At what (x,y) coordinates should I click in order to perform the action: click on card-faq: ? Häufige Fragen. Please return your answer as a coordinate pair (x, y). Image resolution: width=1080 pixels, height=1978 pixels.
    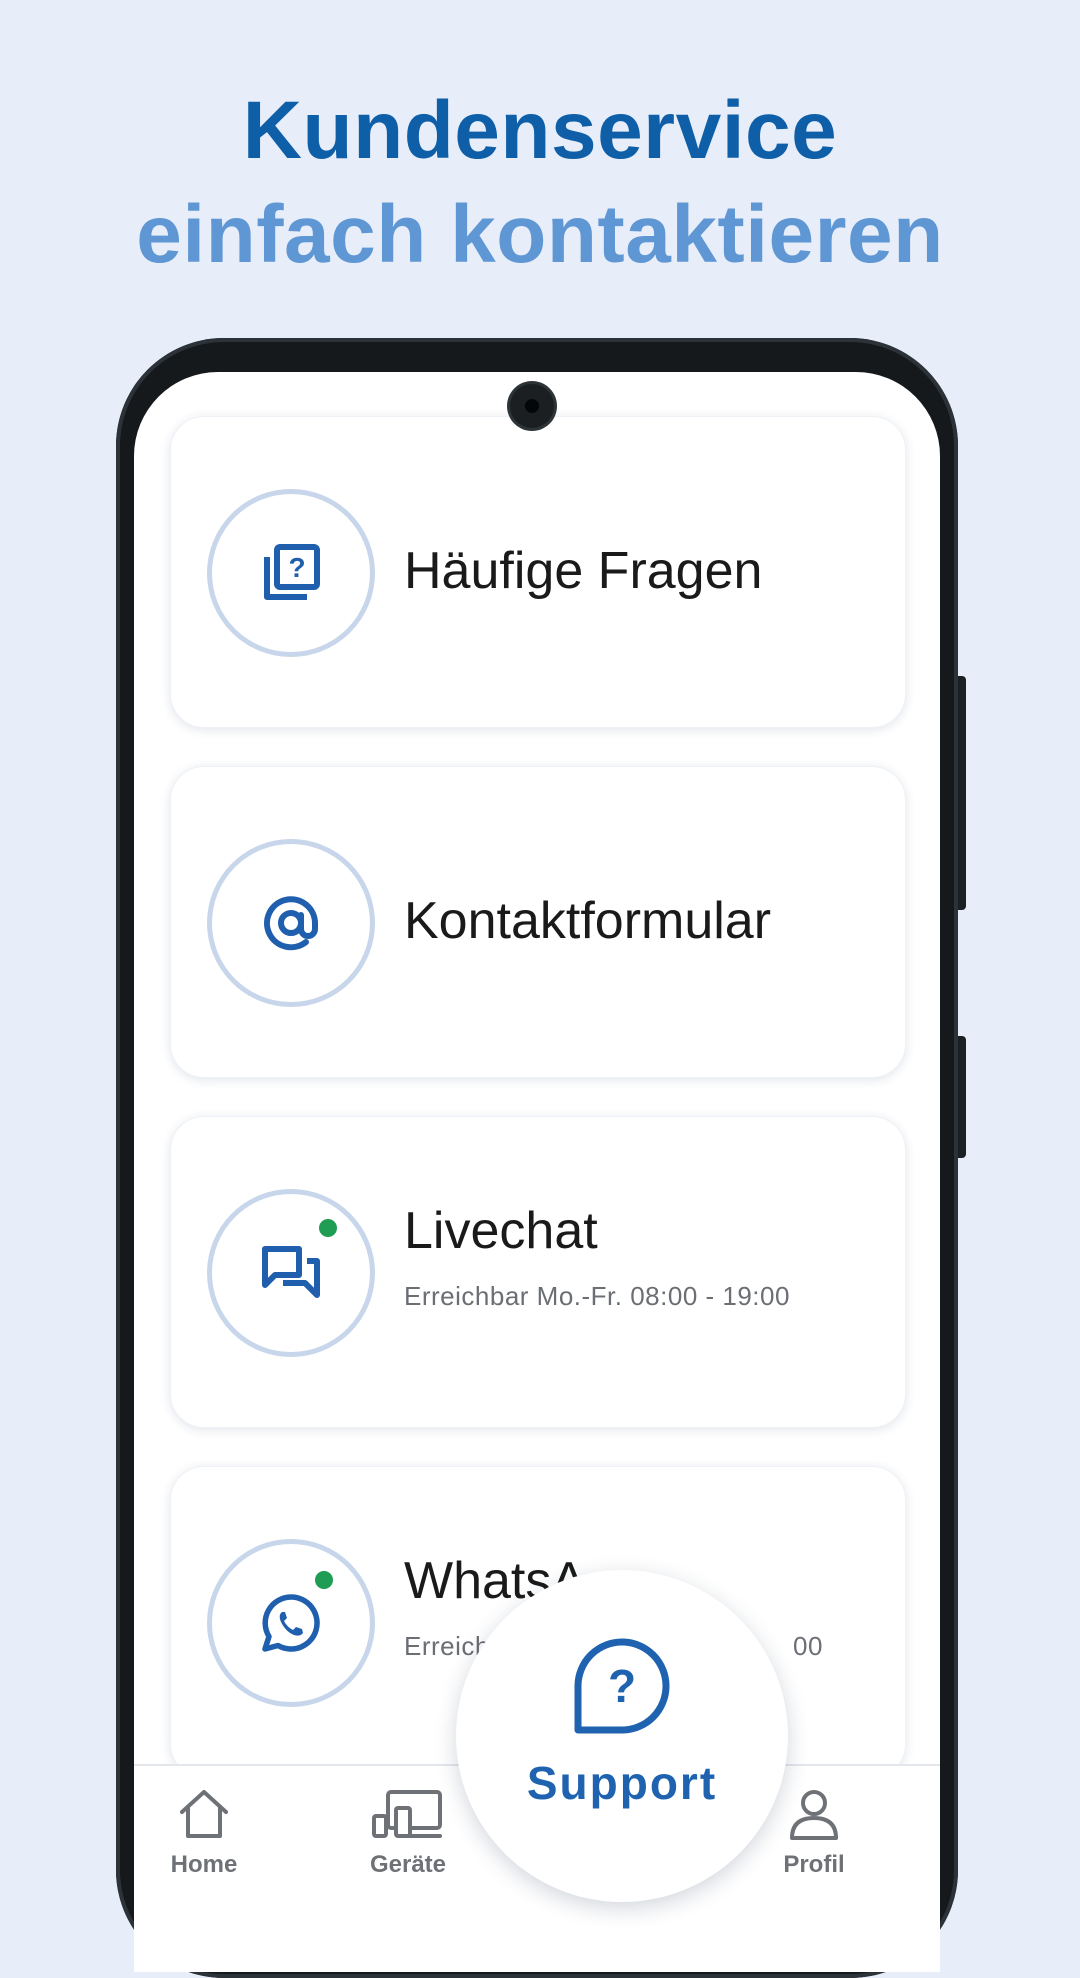
    Looking at the image, I should click on (538, 572).